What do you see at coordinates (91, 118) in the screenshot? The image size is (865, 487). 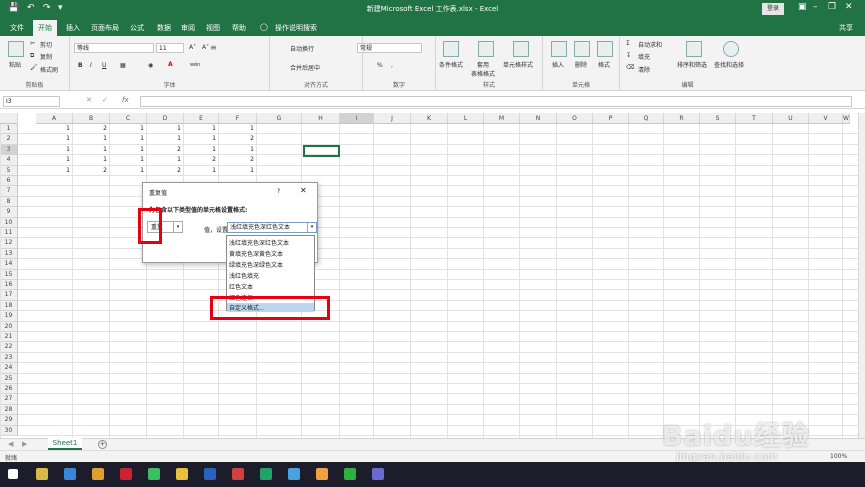 I see `column-header-b: B` at bounding box center [91, 118].